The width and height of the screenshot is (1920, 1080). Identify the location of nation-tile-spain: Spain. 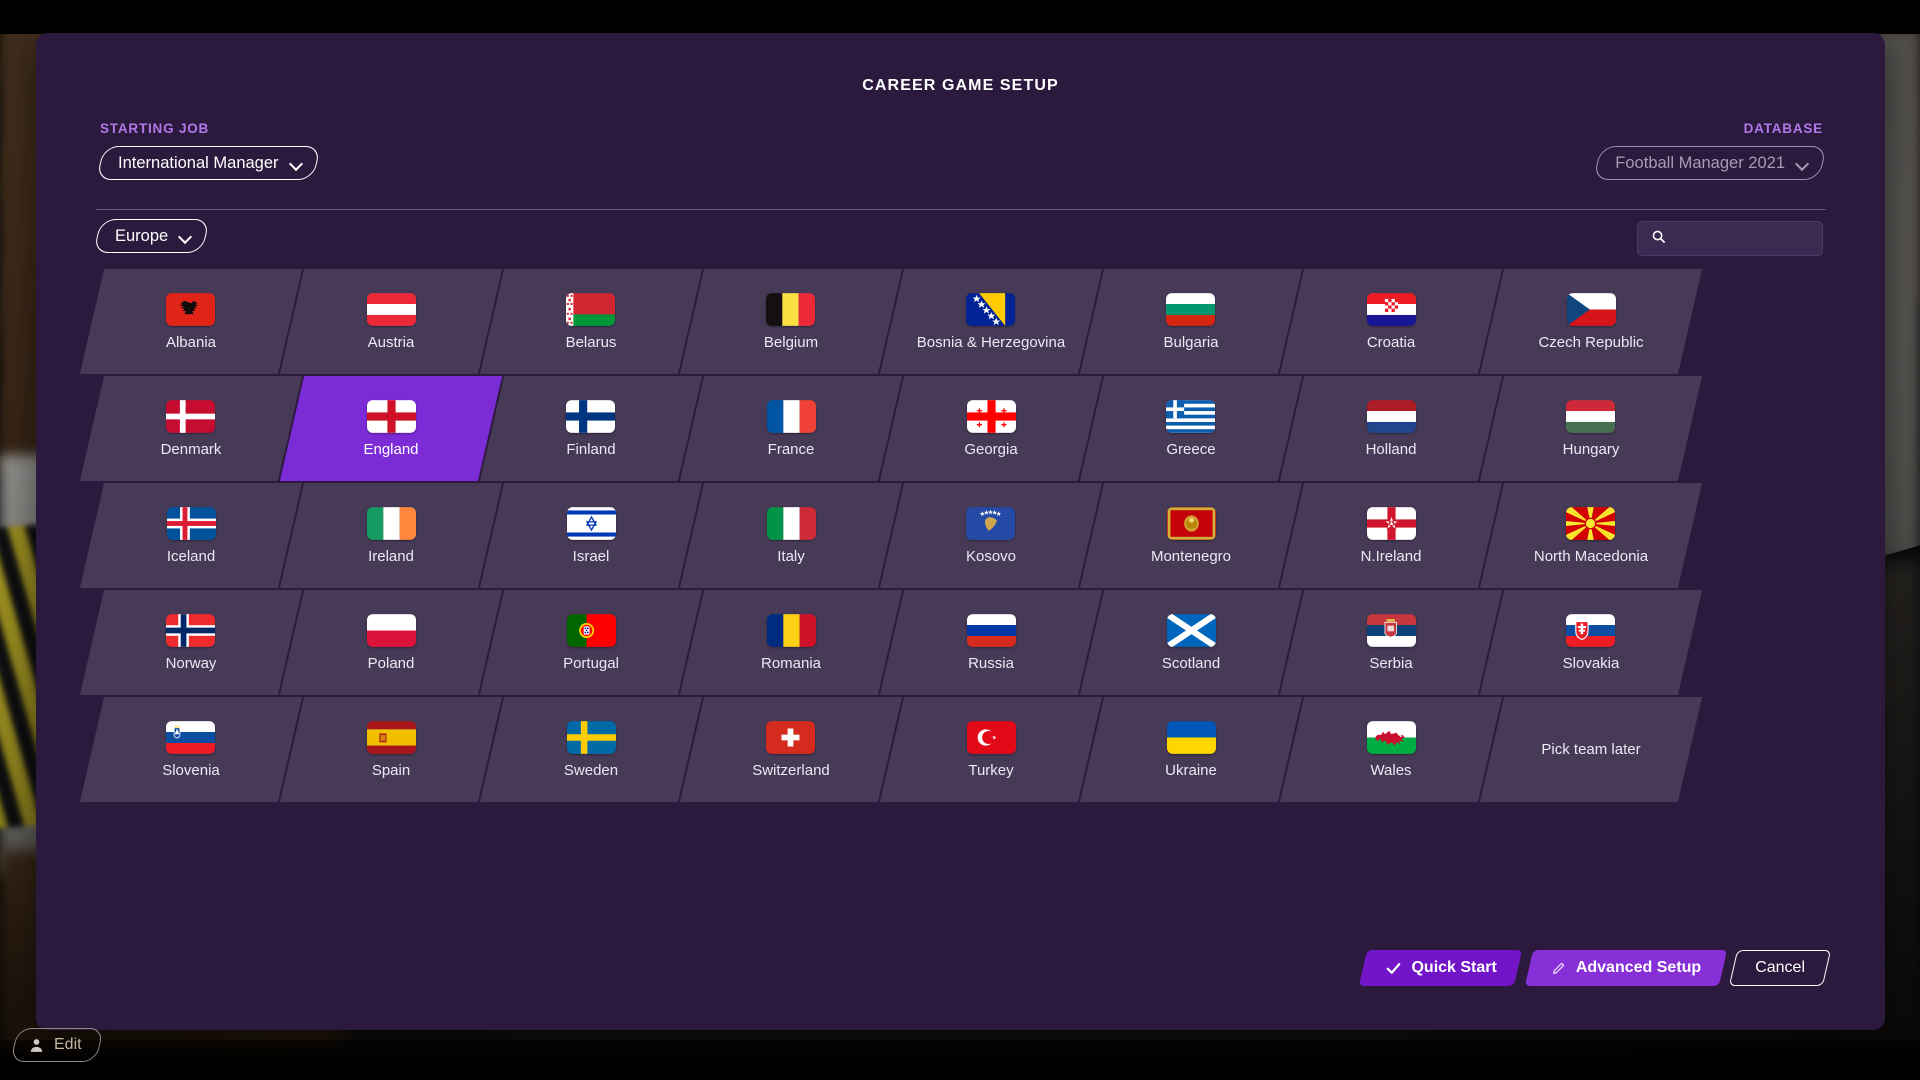
(391, 749).